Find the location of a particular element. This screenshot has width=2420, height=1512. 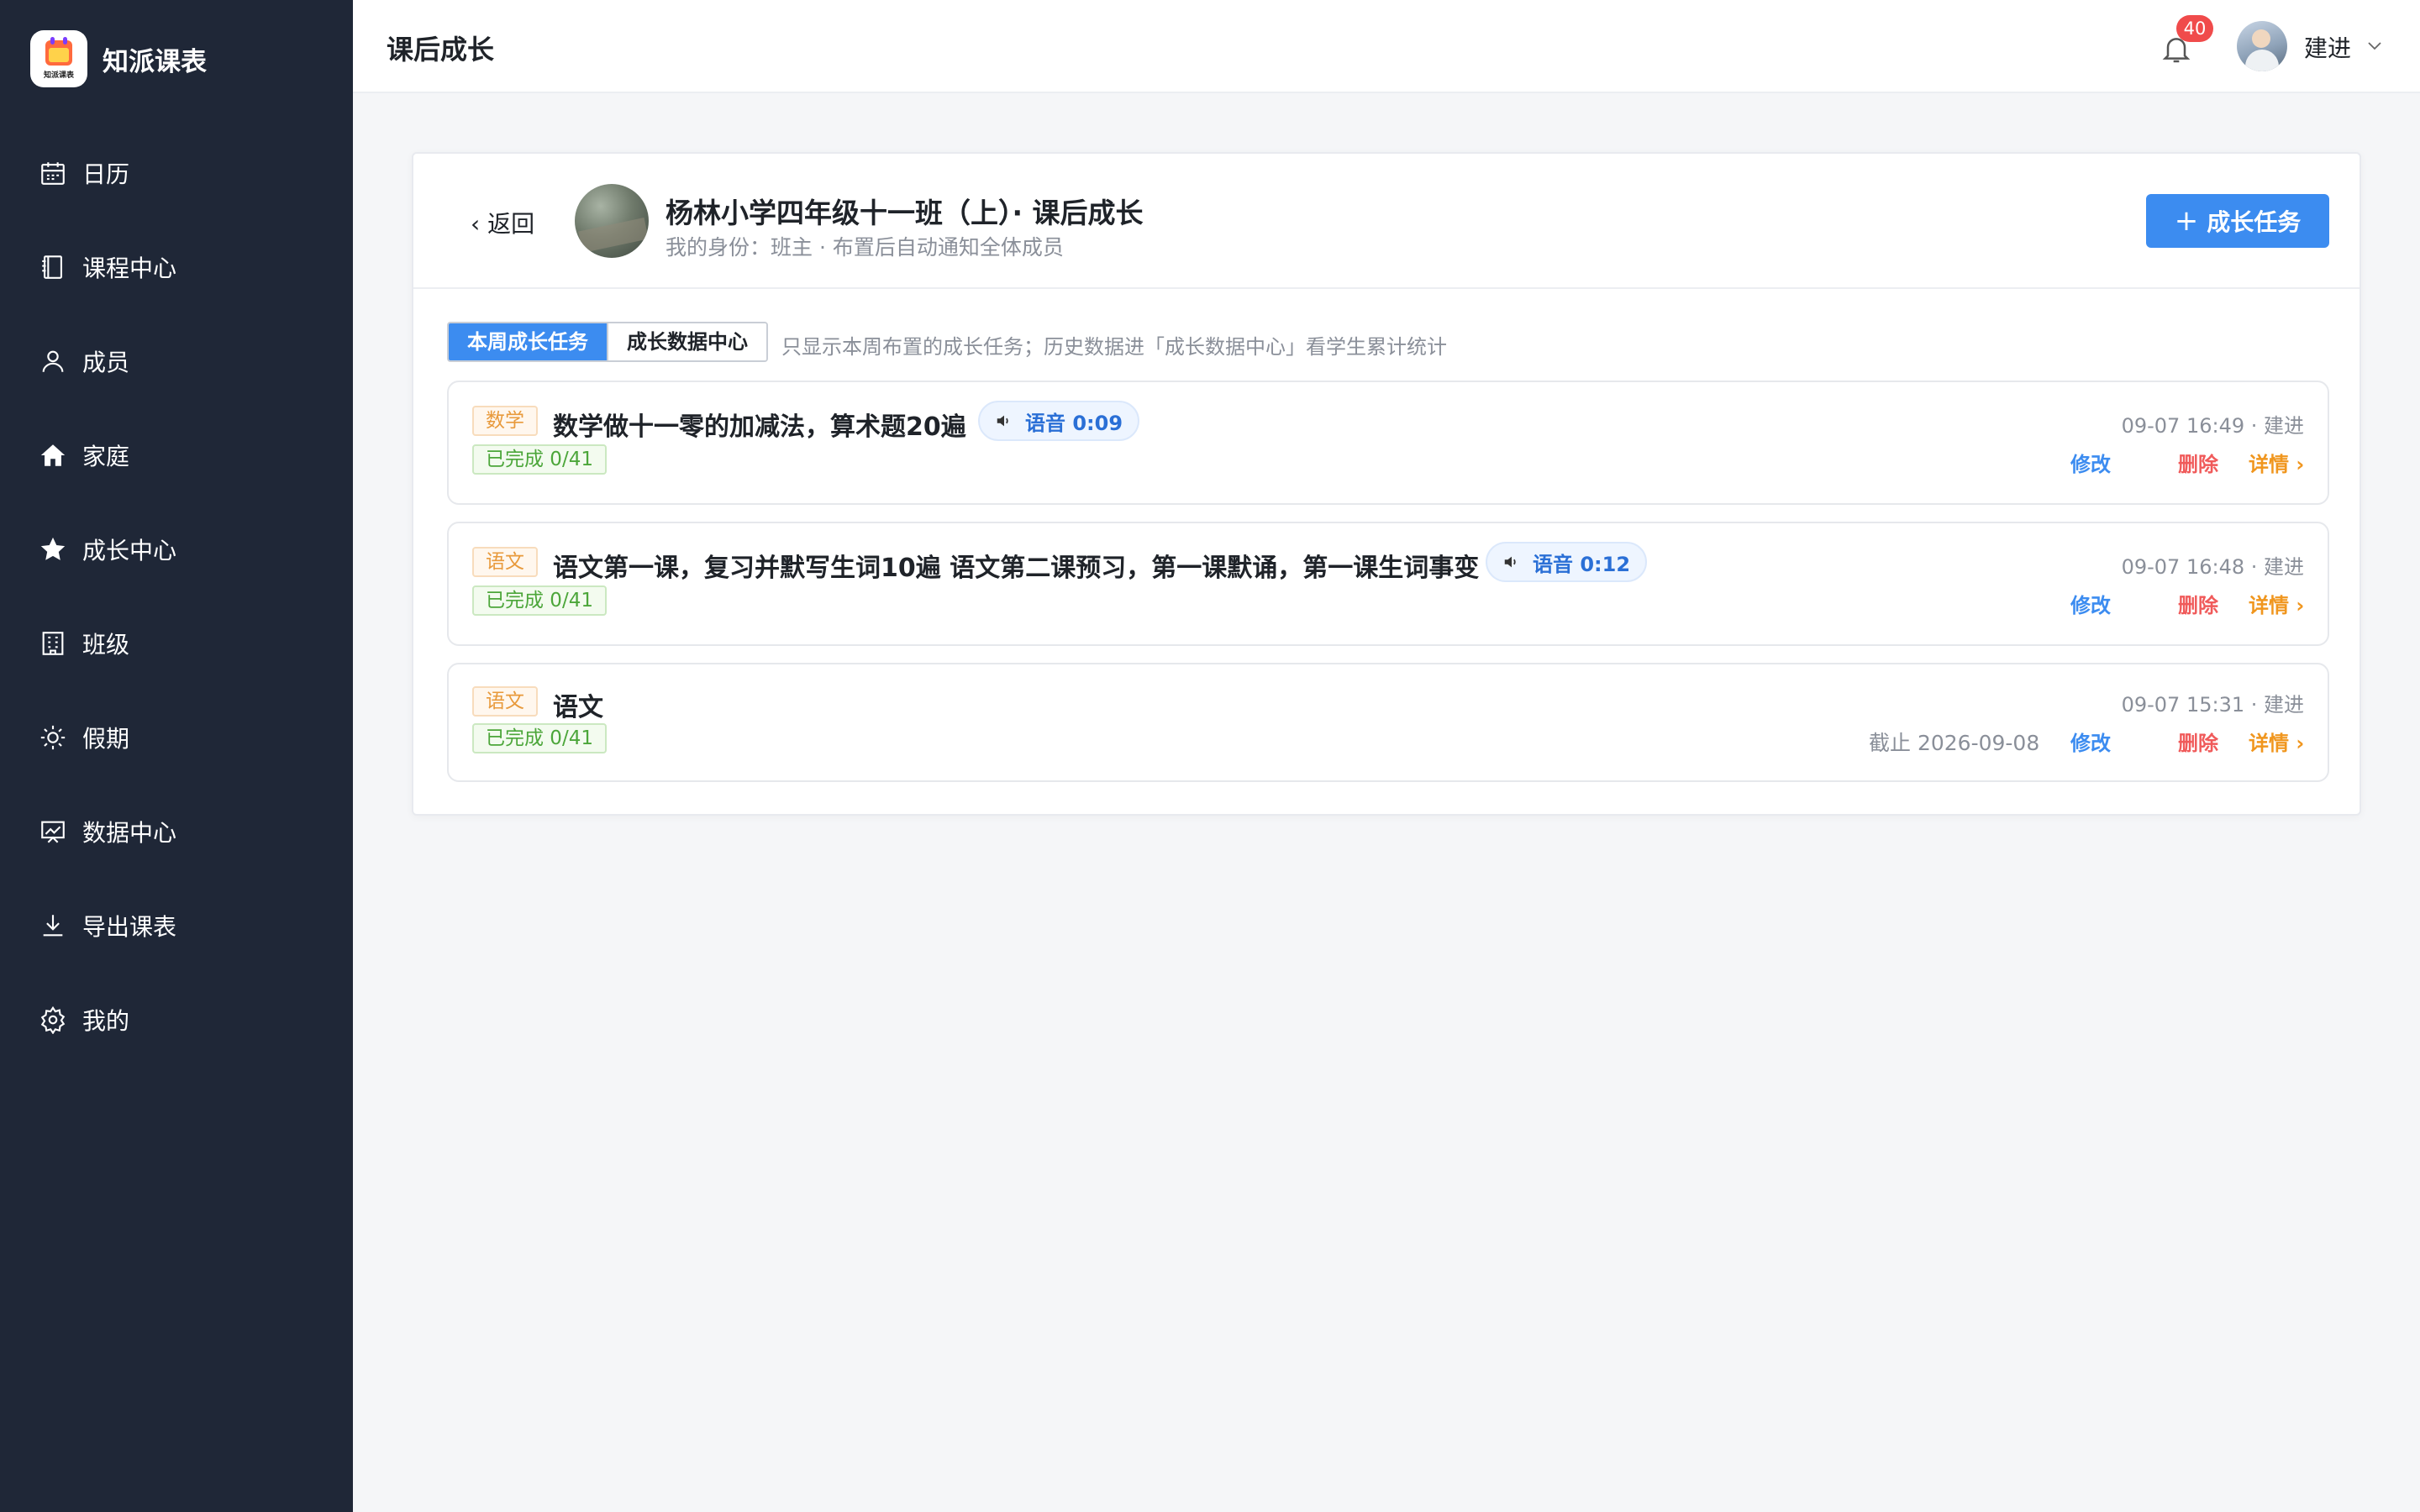

download-icon is located at coordinates (53, 926).